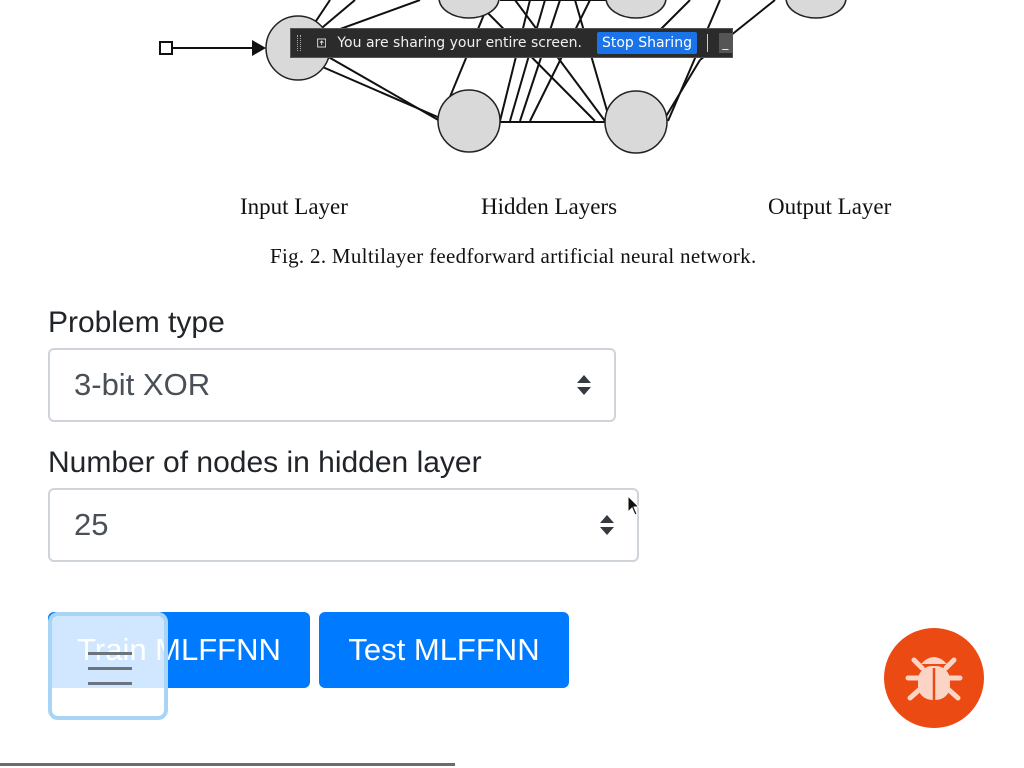  What do you see at coordinates (265, 462) in the screenshot?
I see `hidden-nodes-label: Number of nodes in hidden layer` at bounding box center [265, 462].